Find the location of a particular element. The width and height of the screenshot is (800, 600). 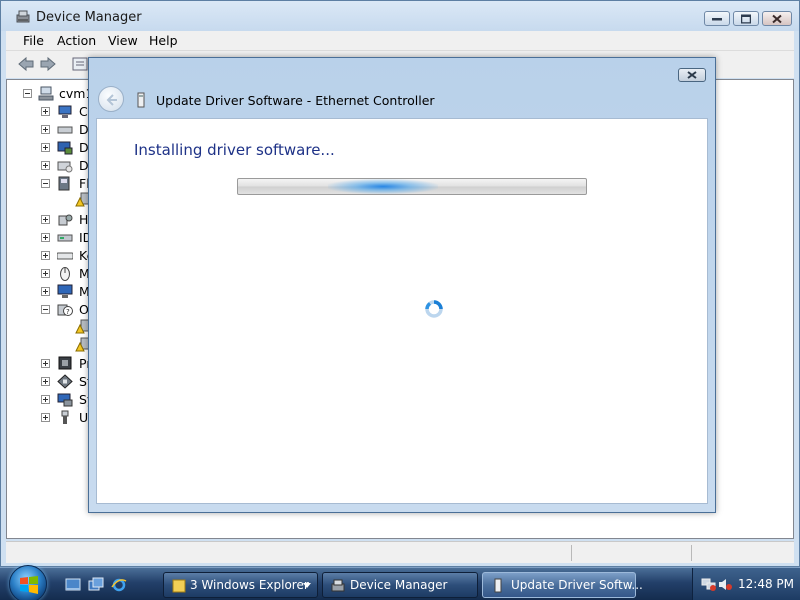

tree-item-floppy-controllers: Fl is located at coordinates (48, 184).